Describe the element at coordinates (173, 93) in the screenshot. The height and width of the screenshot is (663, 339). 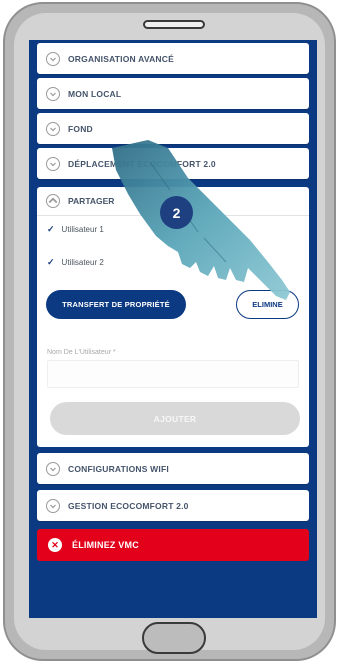
I see `accordion-mon-local: MON LOCAL` at that location.